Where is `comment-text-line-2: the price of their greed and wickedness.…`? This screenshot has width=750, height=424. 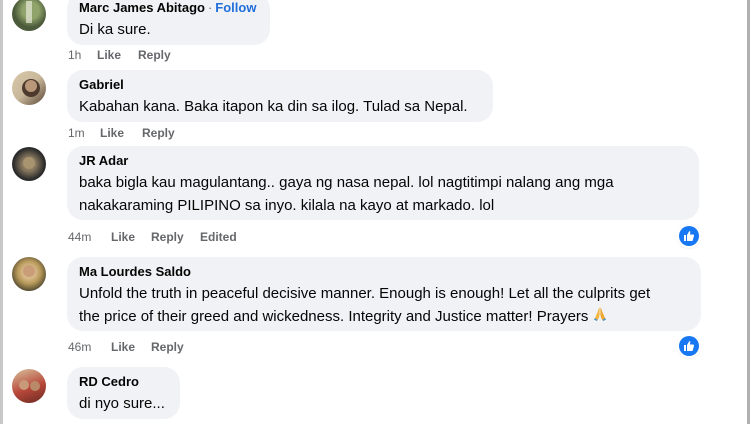 comment-text-line-2: the price of their greed and wickedness.… is located at coordinates (334, 316).